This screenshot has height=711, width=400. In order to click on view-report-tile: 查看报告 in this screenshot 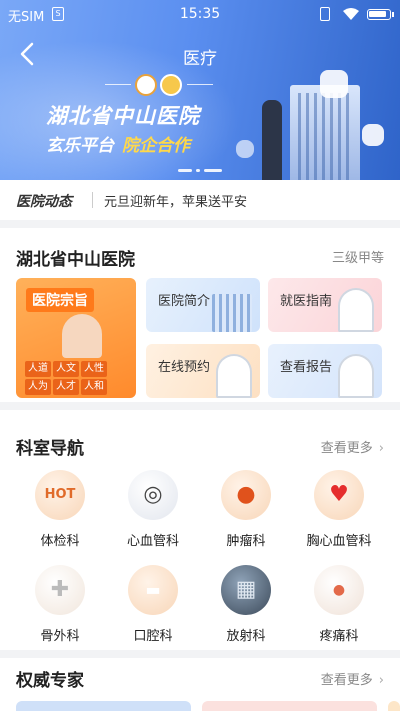, I will do `click(325, 371)`.